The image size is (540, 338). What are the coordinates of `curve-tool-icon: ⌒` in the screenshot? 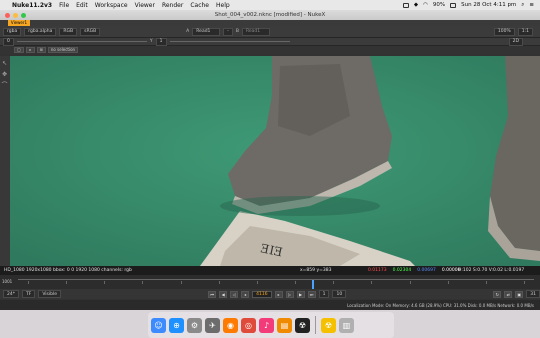 It's located at (4, 85).